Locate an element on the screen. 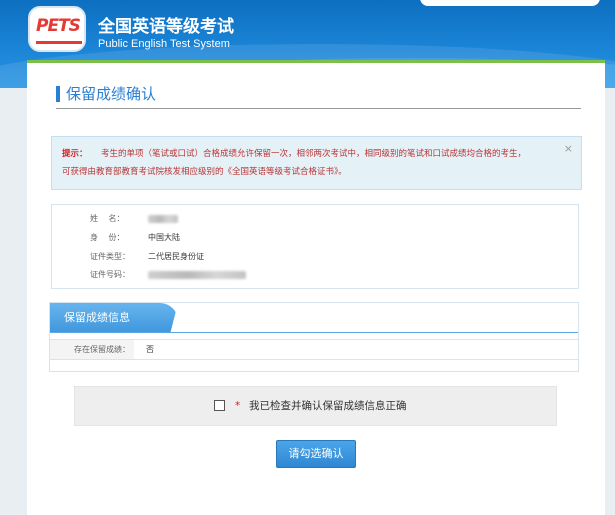  required-star: * is located at coordinates (238, 406).